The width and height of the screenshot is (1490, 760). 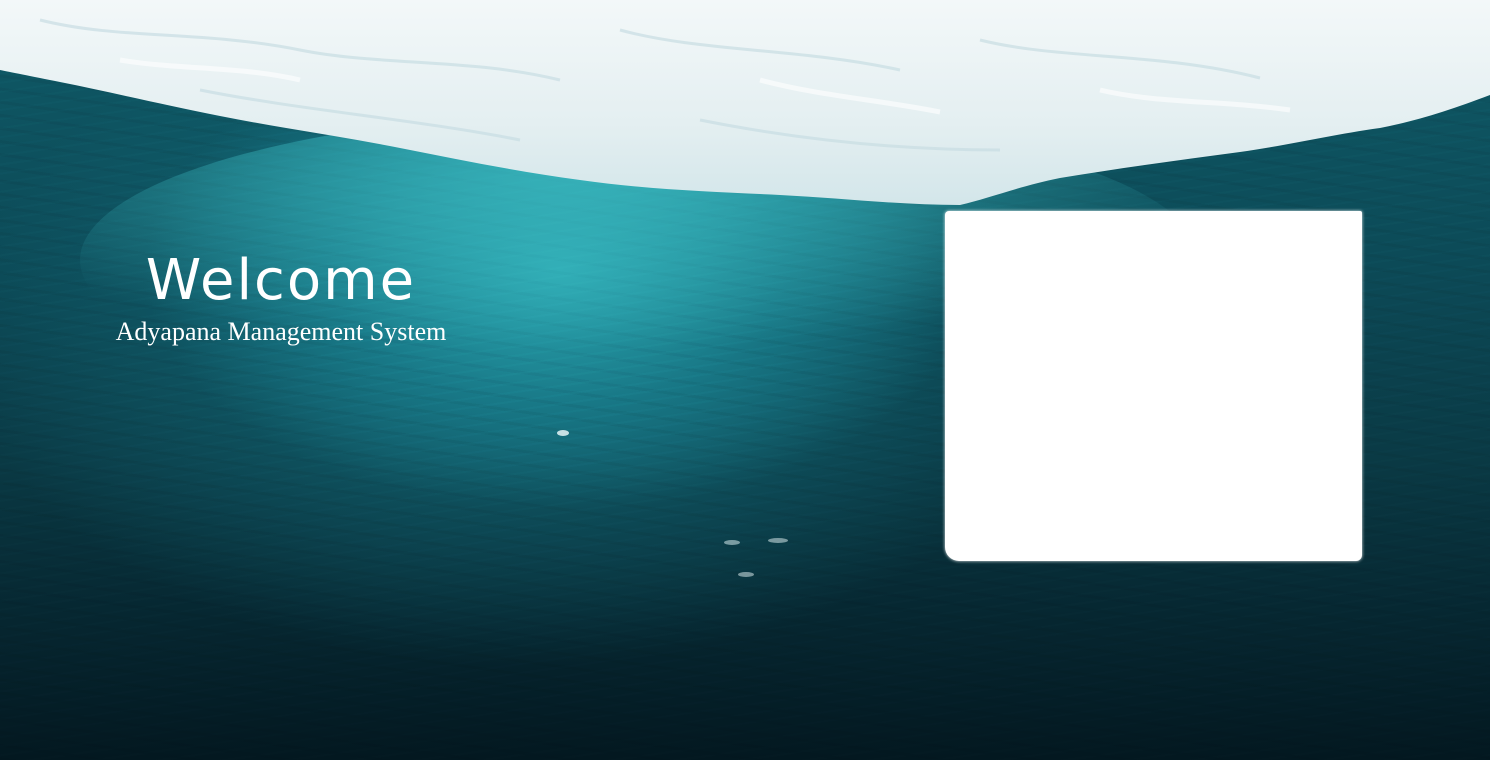 What do you see at coordinates (1153, 386) in the screenshot?
I see `login-panel` at bounding box center [1153, 386].